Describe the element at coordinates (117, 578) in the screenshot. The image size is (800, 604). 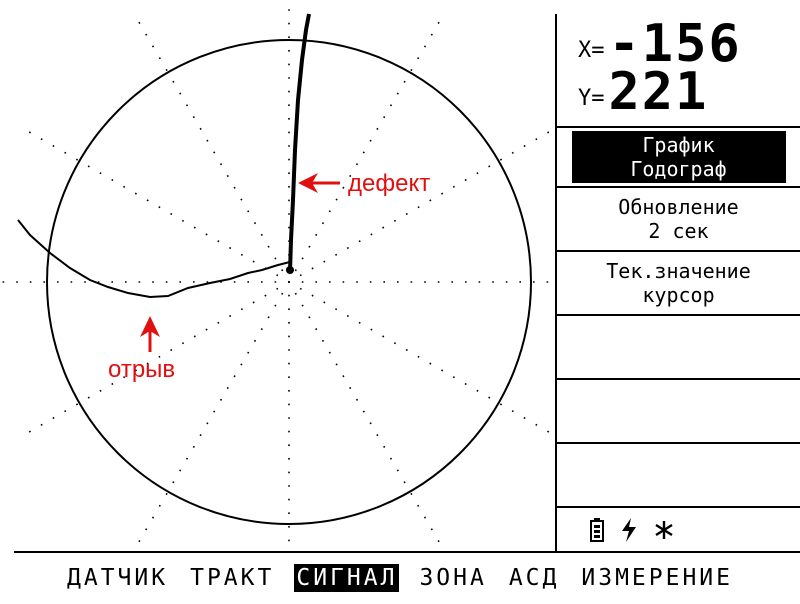
I see `tab-sensor: ДАТЧИК` at that location.